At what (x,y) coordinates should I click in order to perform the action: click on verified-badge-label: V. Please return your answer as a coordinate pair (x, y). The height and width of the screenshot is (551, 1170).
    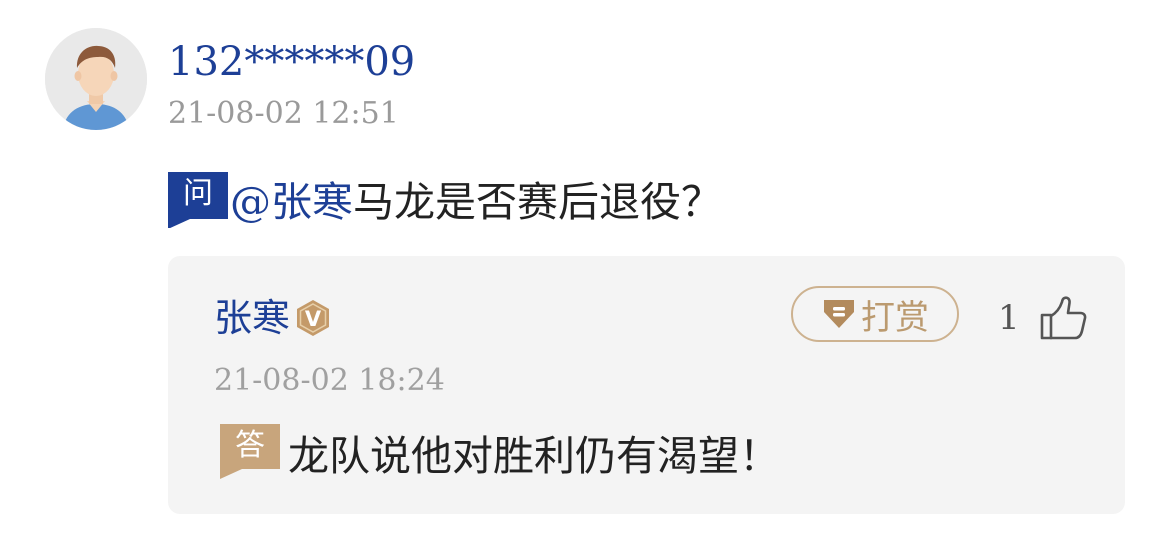
    Looking at the image, I should click on (313, 319).